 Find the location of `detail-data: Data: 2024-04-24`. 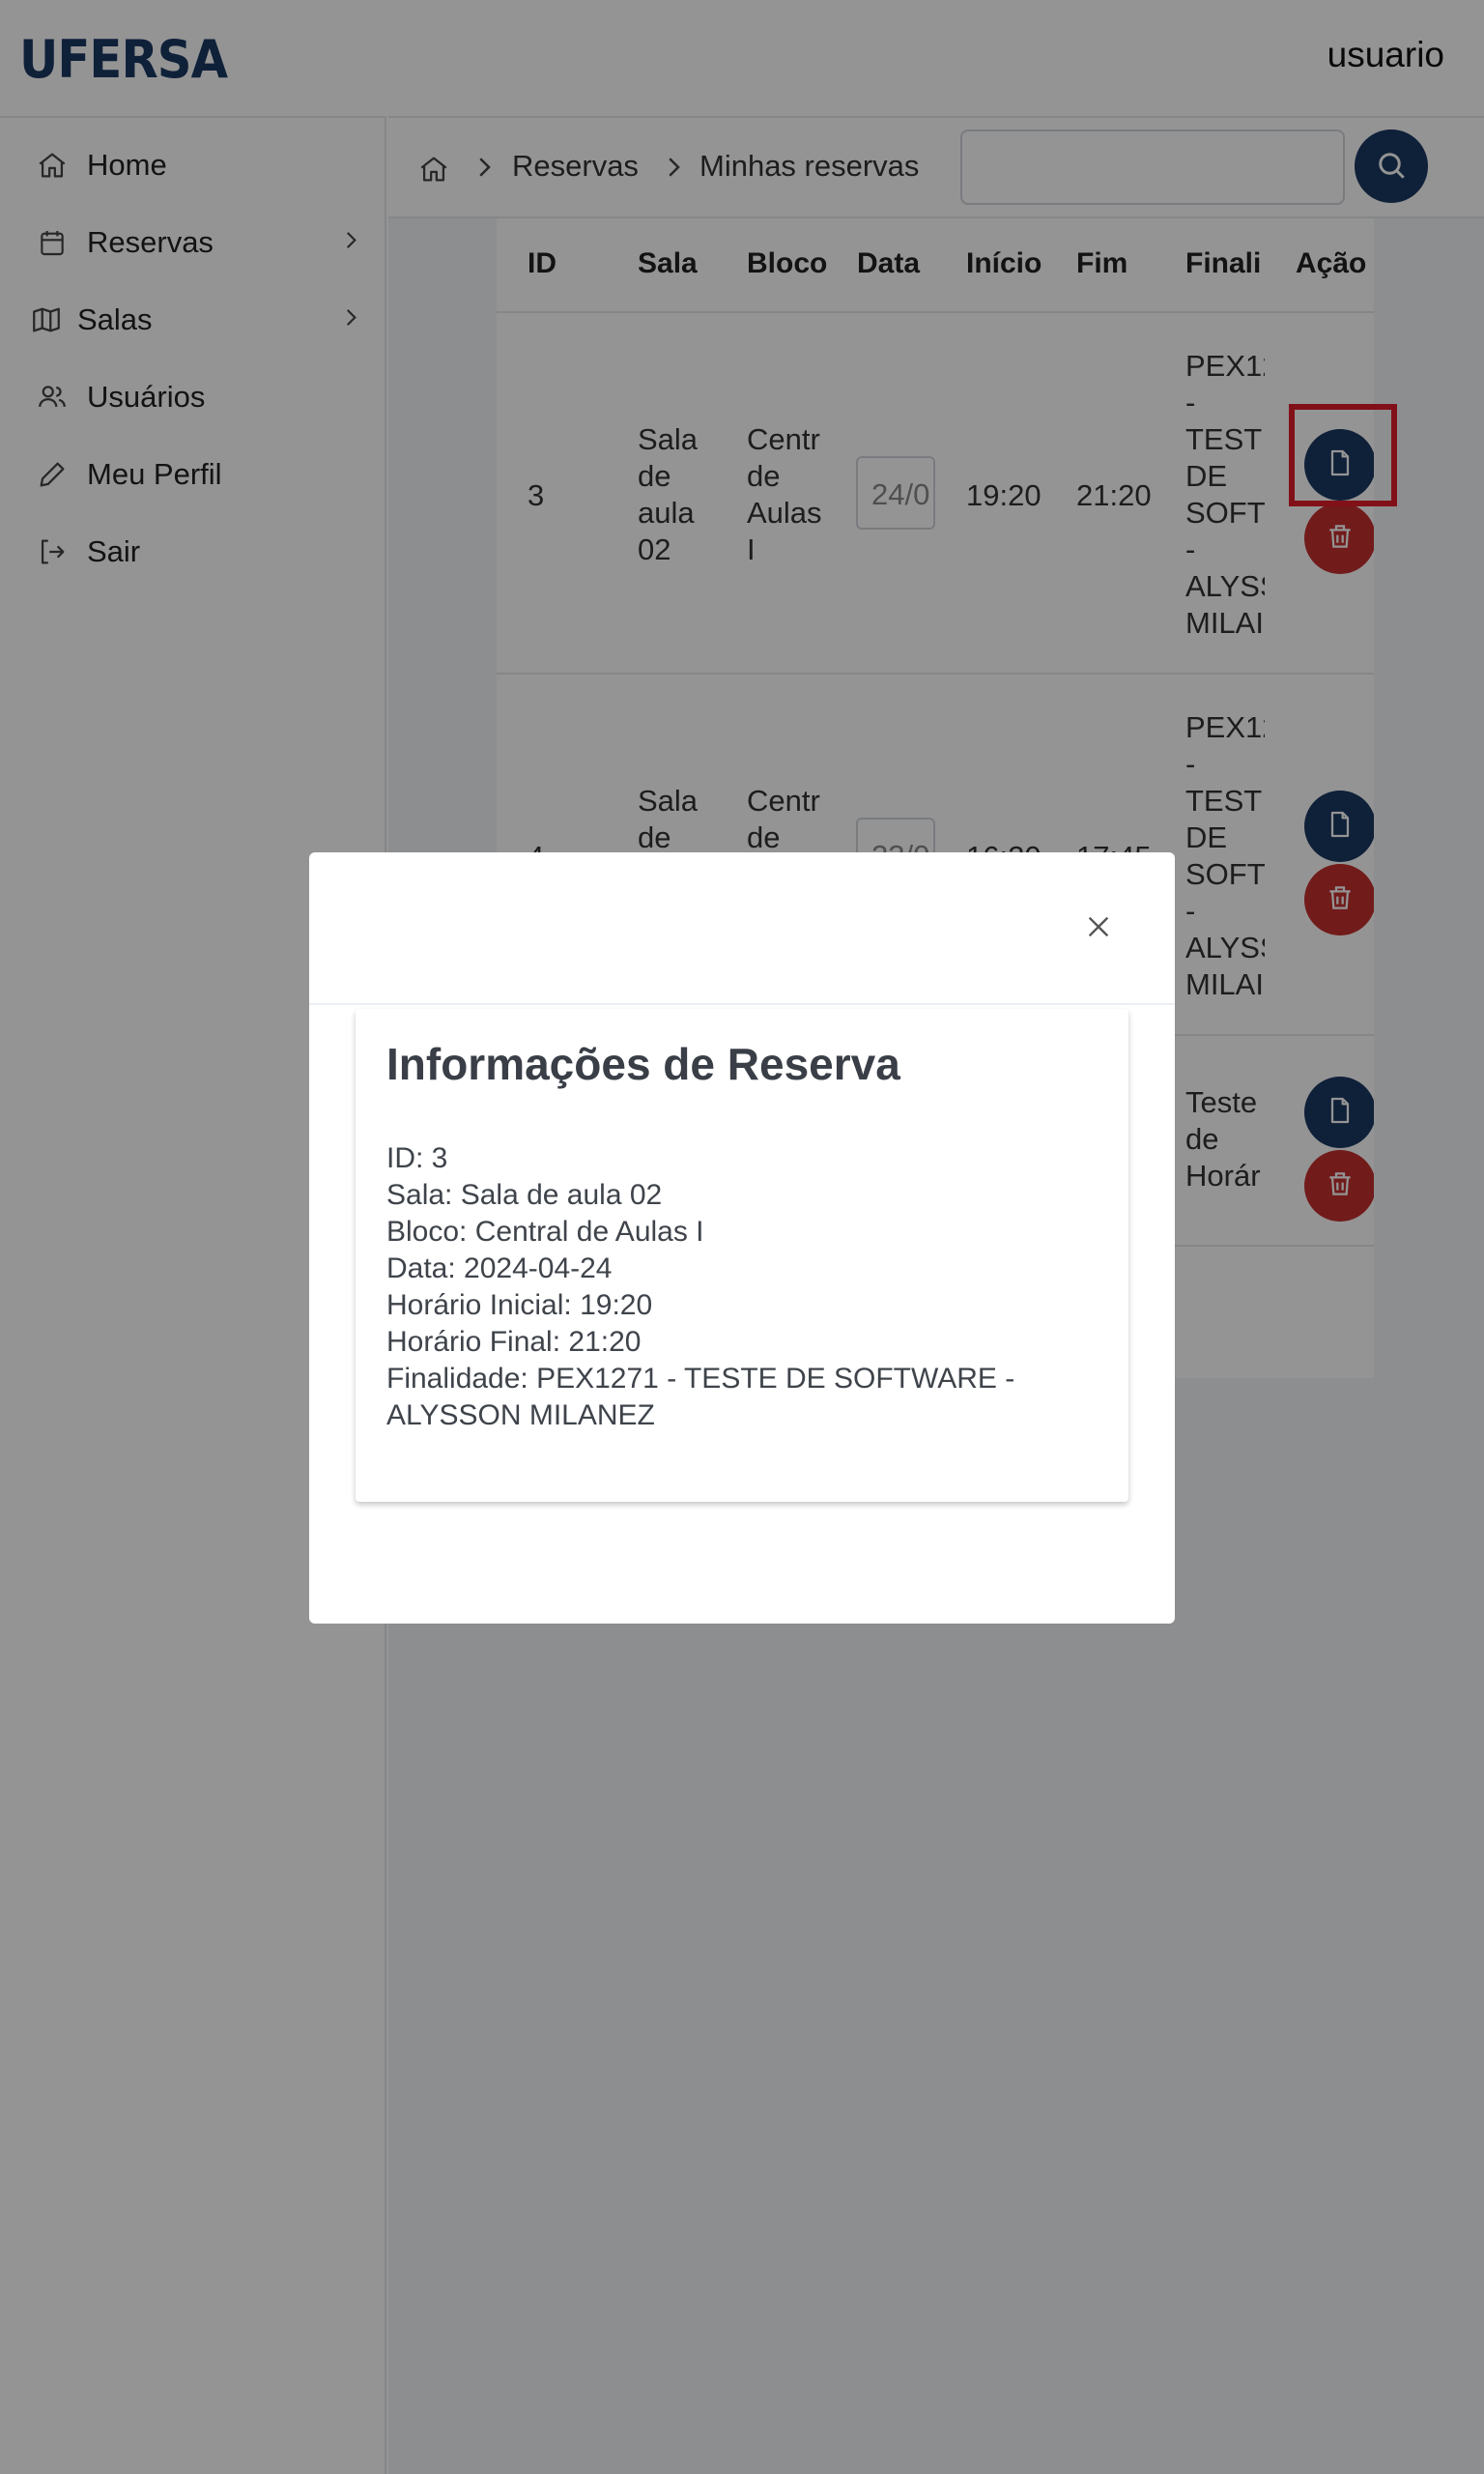

detail-data: Data: 2024-04-24 is located at coordinates (500, 1268).